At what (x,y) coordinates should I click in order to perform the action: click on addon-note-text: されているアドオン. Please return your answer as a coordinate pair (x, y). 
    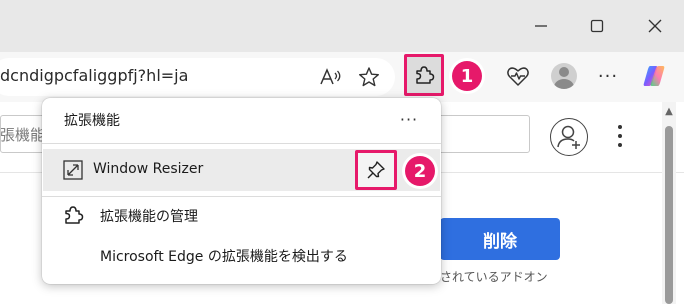
    Looking at the image, I should click on (494, 277).